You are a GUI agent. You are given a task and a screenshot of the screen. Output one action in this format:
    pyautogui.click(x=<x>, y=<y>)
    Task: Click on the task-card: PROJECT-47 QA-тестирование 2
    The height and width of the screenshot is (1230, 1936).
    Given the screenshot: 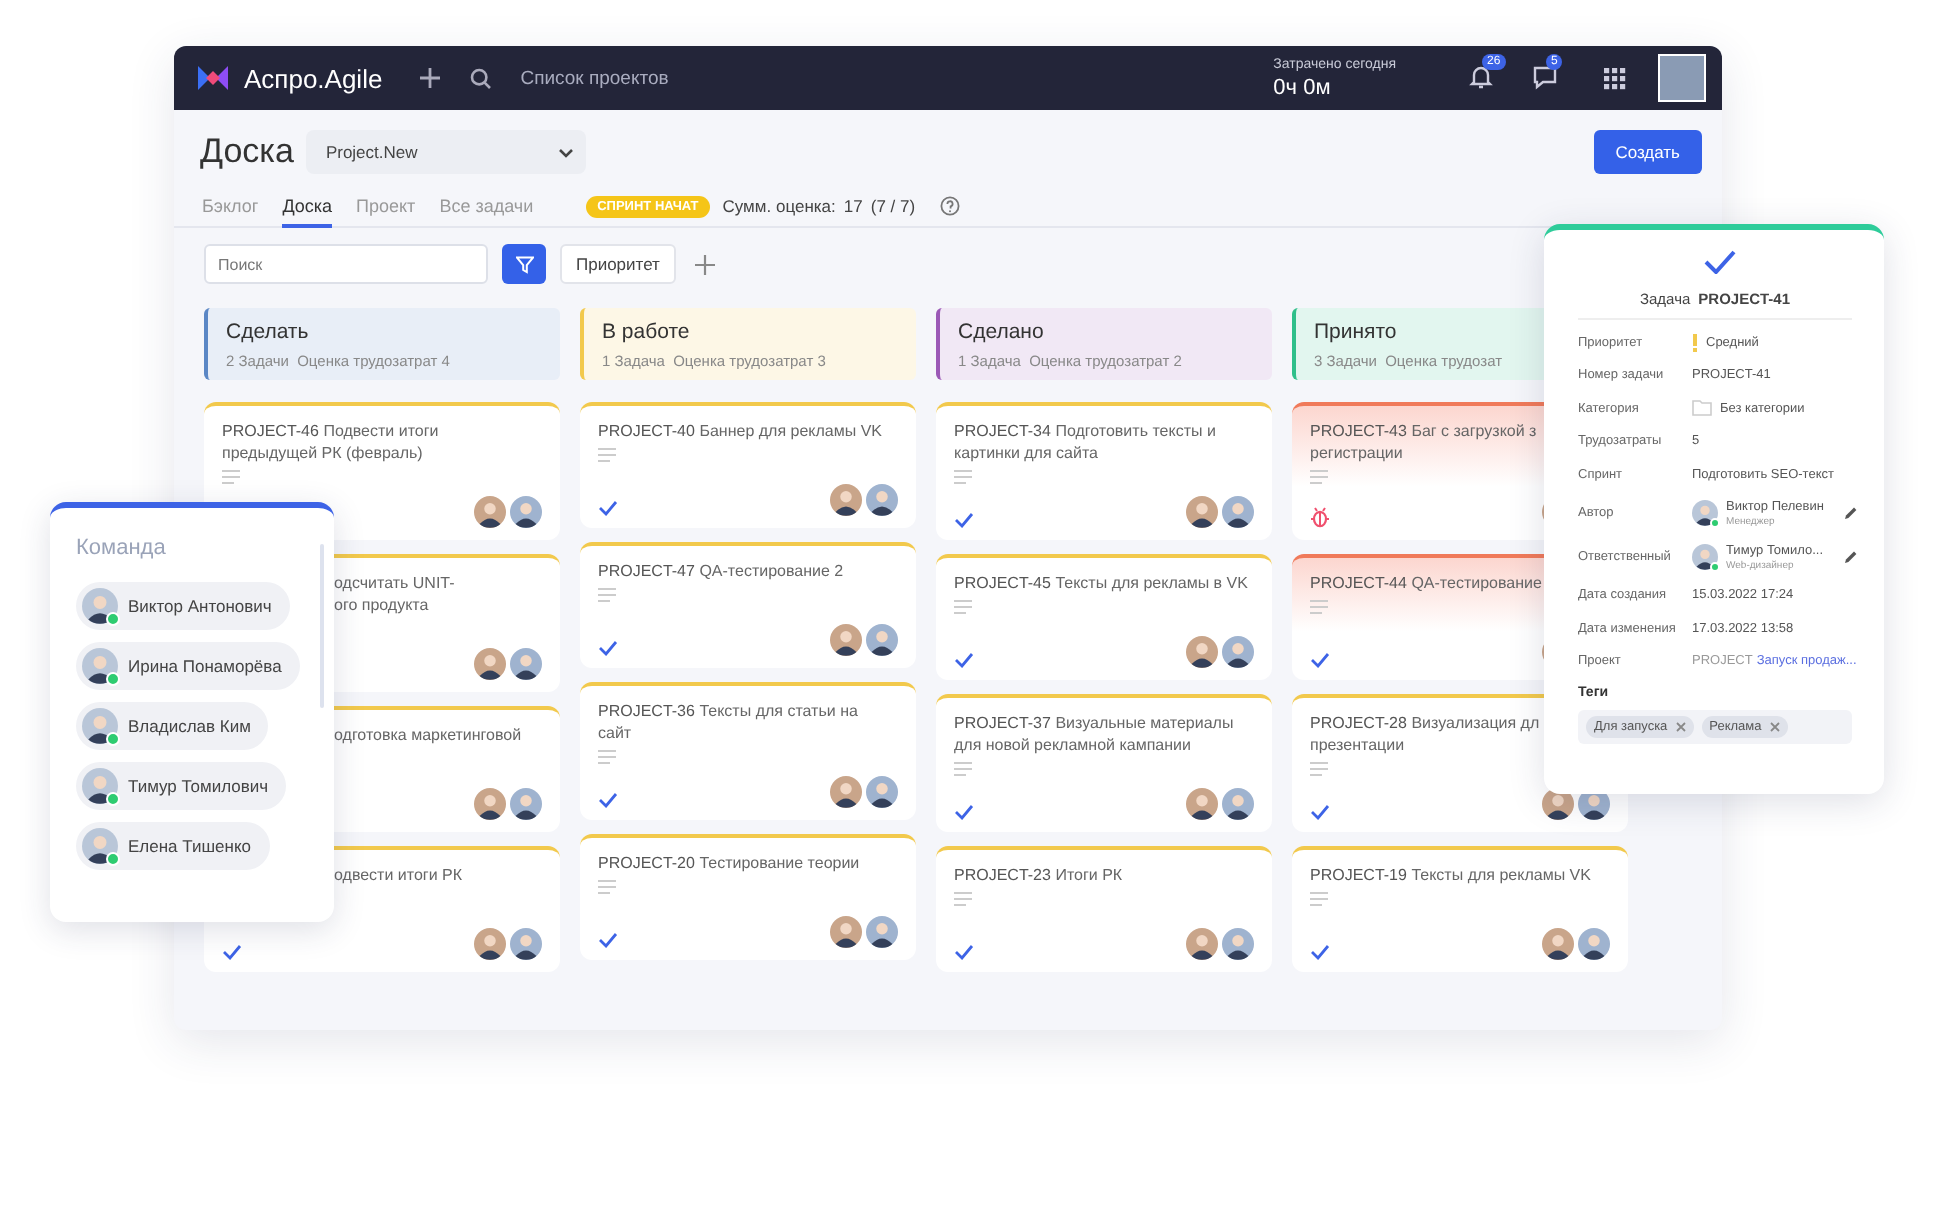 What is the action you would take?
    pyautogui.click(x=748, y=605)
    